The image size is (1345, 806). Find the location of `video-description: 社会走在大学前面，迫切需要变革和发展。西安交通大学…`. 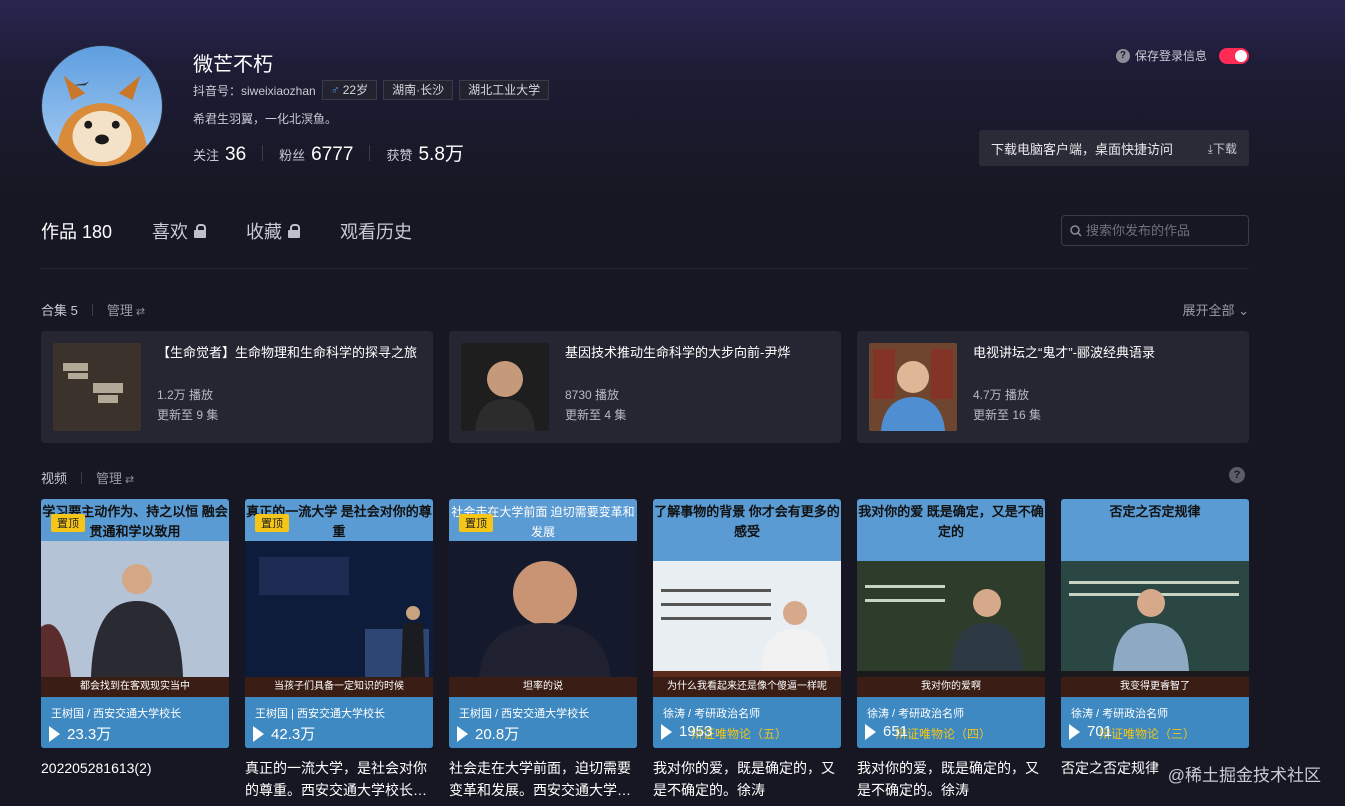

video-description: 社会走在大学前面，迫切需要变革和发展。西安交通大学… is located at coordinates (543, 779).